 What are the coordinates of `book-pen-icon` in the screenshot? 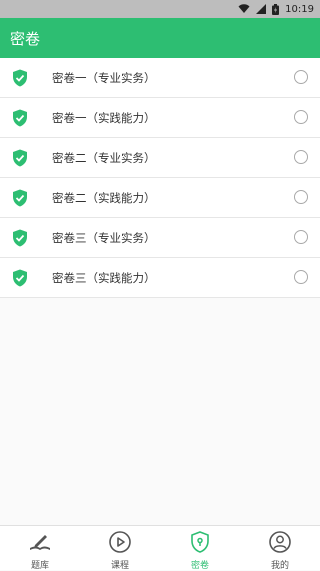 It's located at (40, 543).